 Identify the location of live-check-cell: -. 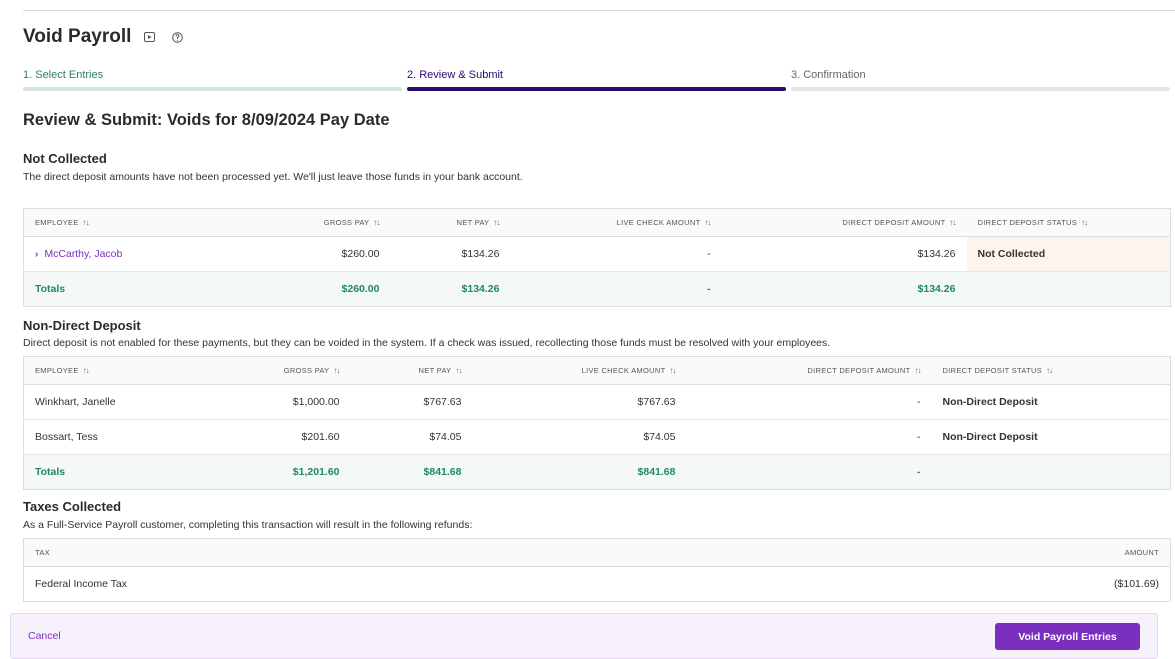
(616, 254).